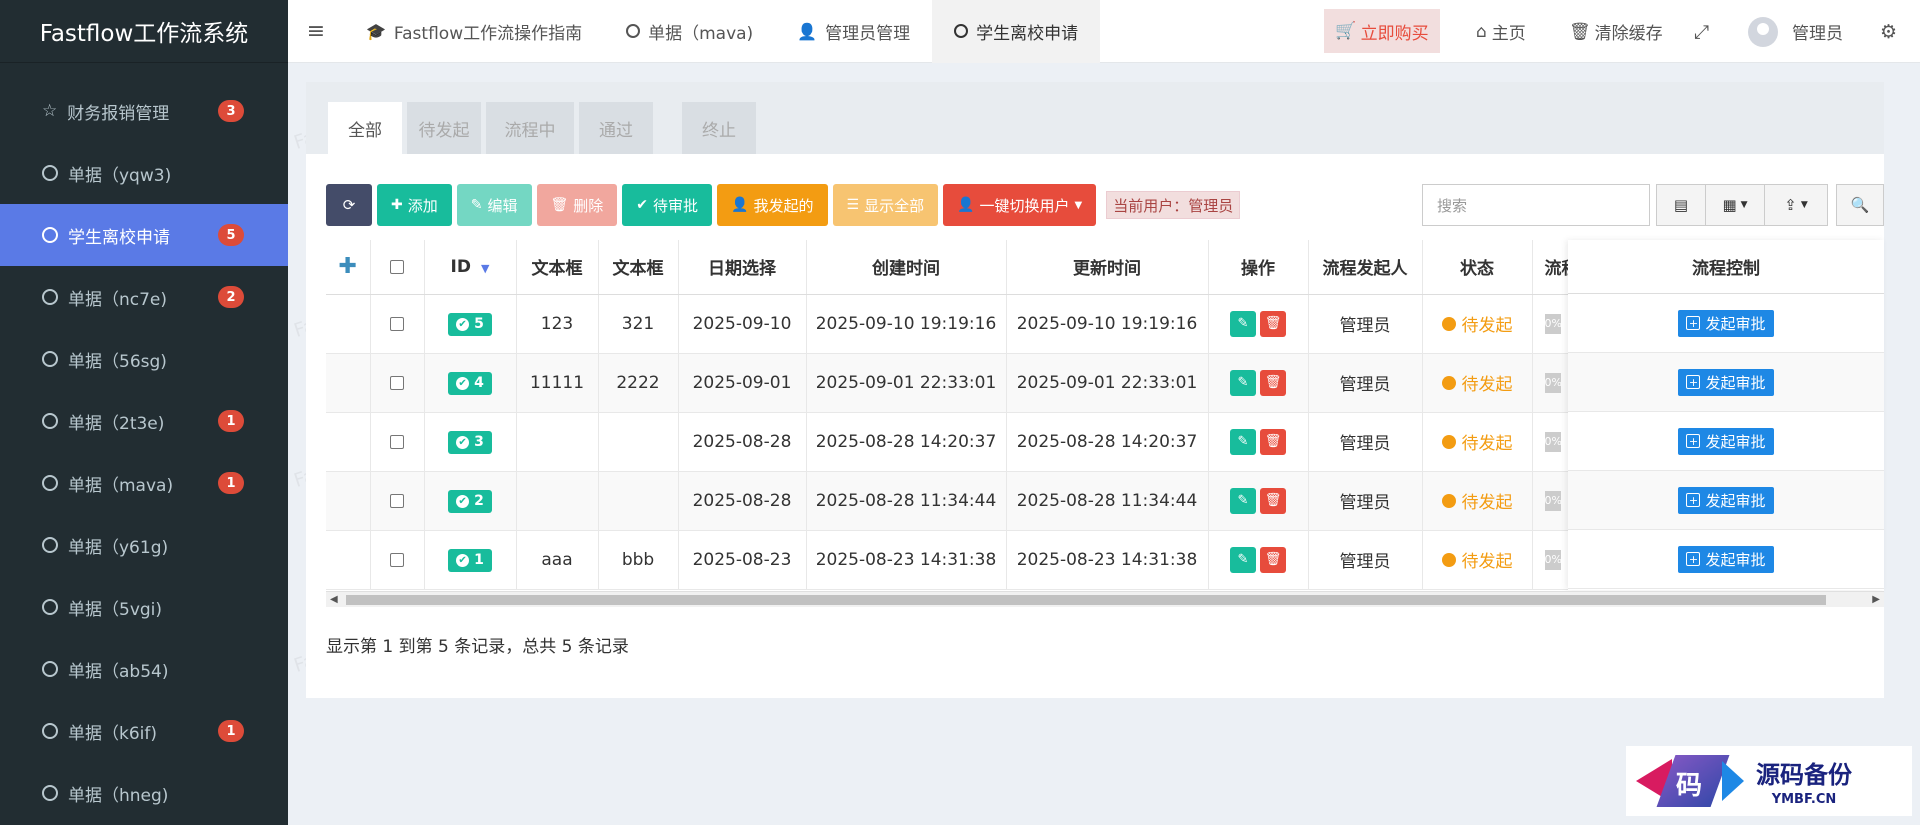 The height and width of the screenshot is (825, 1920). Describe the element at coordinates (1536, 205) in the screenshot. I see `search-input: 搜索` at that location.